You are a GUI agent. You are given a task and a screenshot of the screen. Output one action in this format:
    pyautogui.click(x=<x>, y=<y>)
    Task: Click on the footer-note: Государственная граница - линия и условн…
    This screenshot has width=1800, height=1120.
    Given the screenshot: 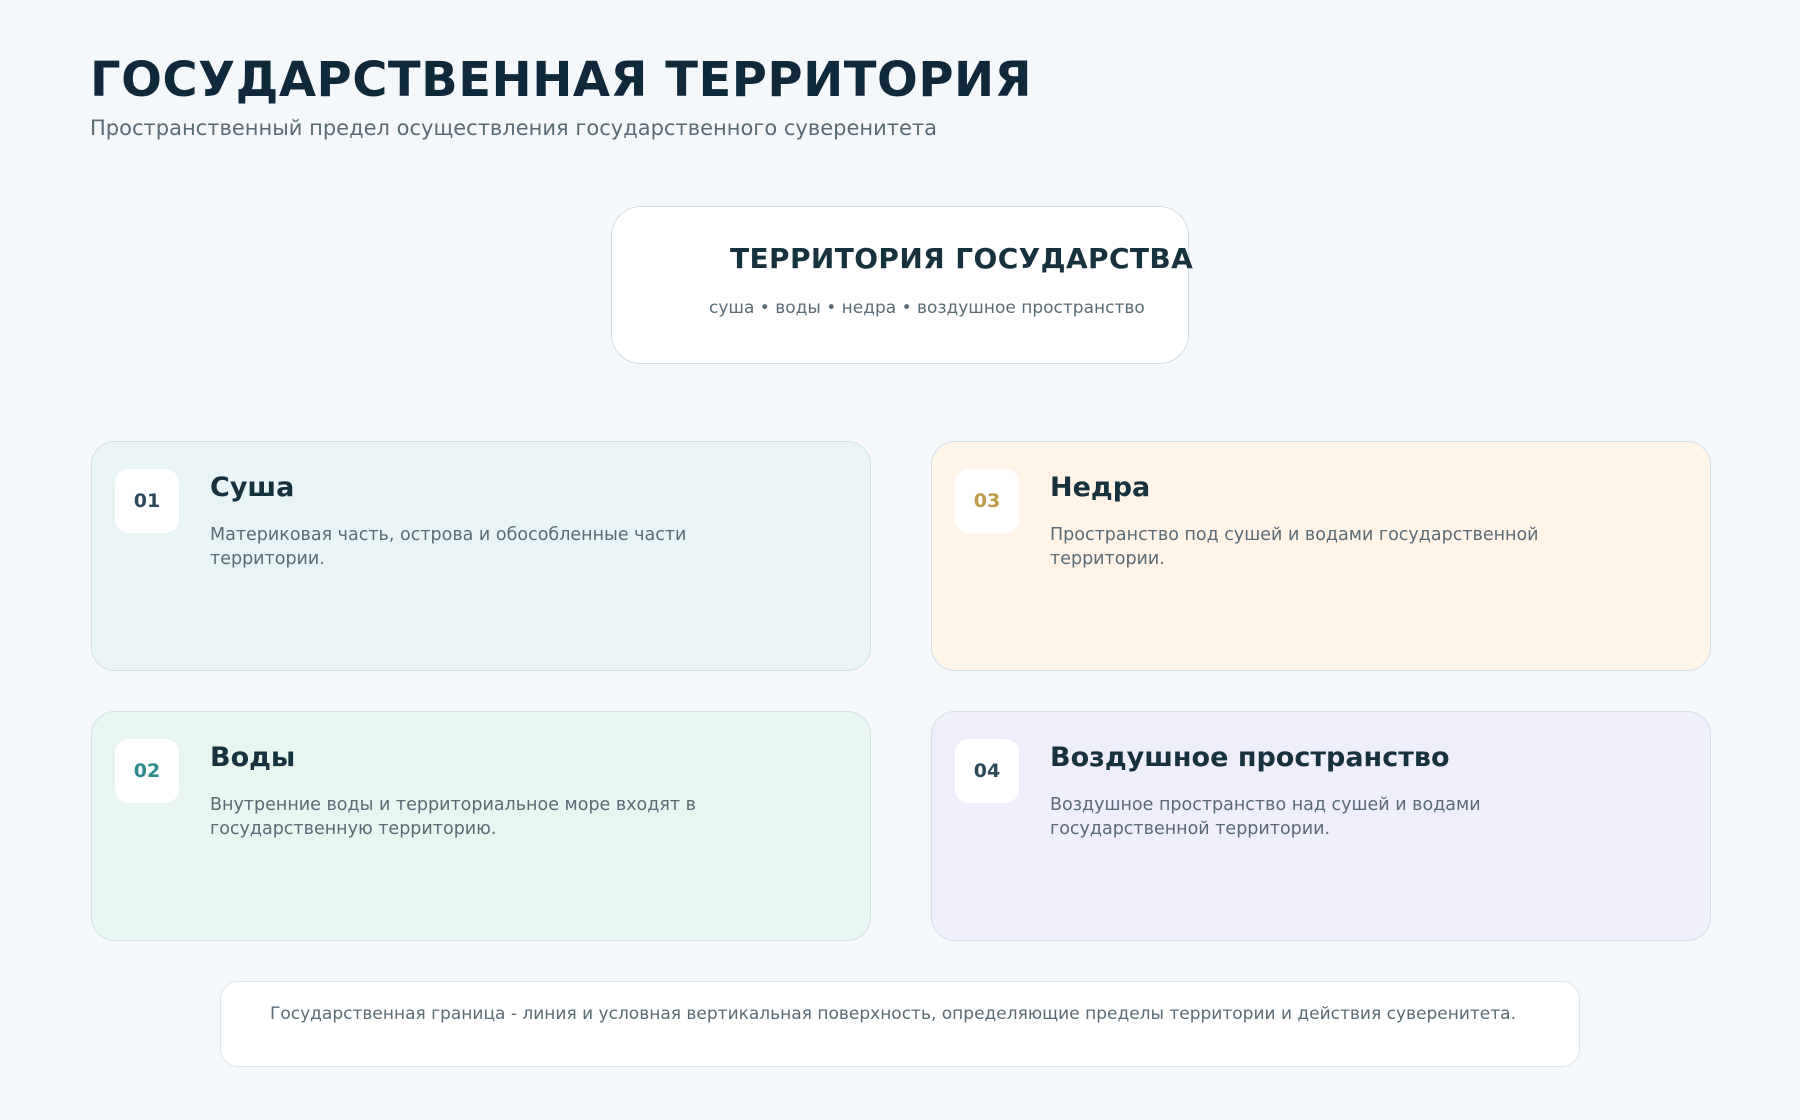 What is the action you would take?
    pyautogui.click(x=900, y=1024)
    